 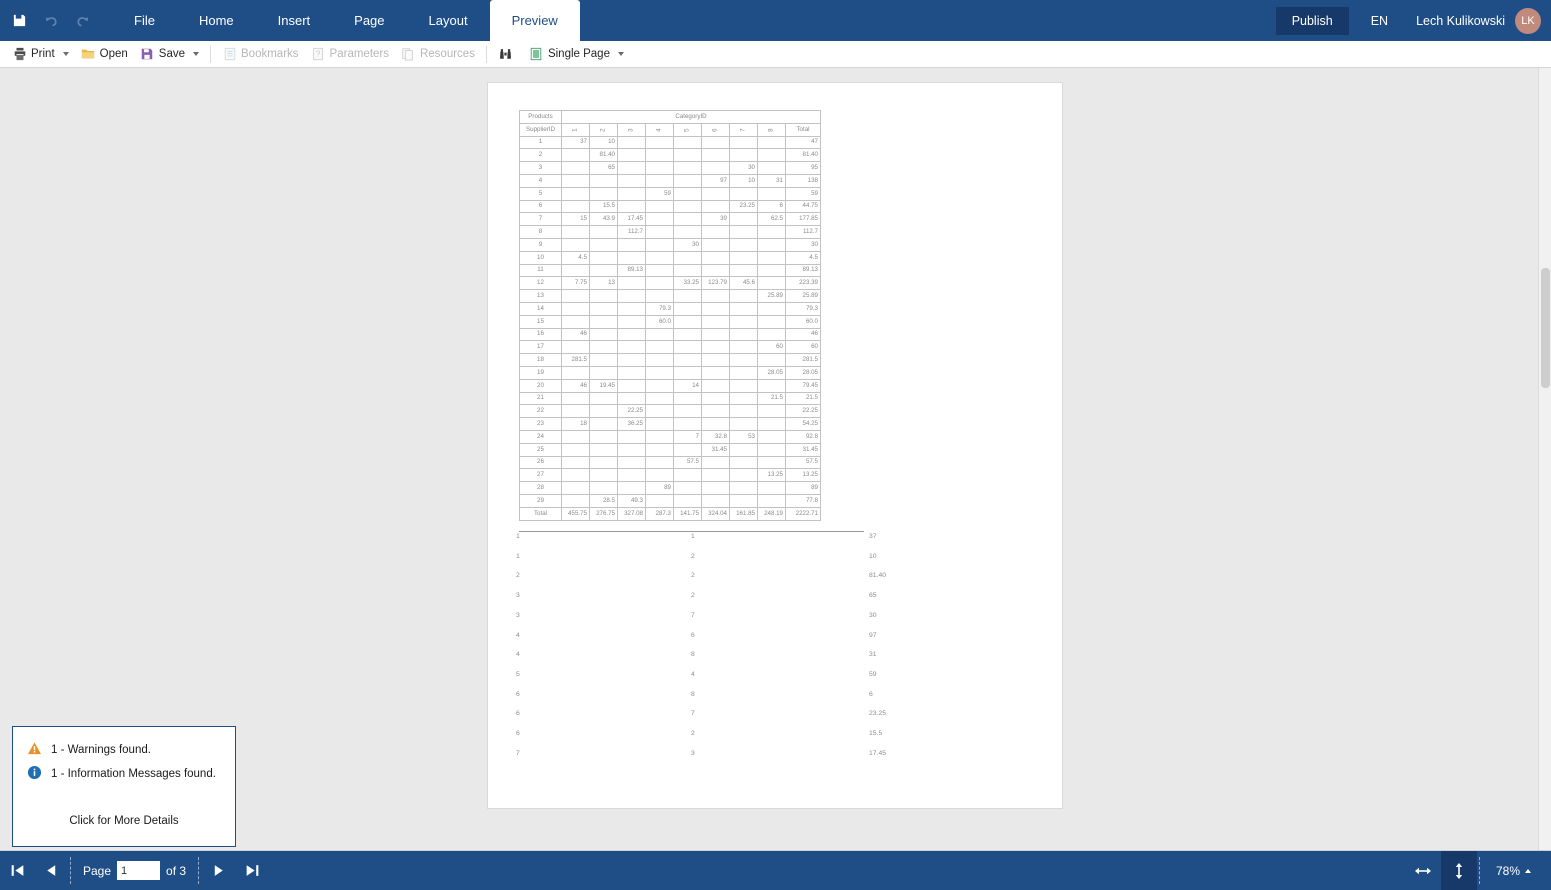 What do you see at coordinates (631, 513) in the screenshot?
I see `crosstab-column-total: 327.08` at bounding box center [631, 513].